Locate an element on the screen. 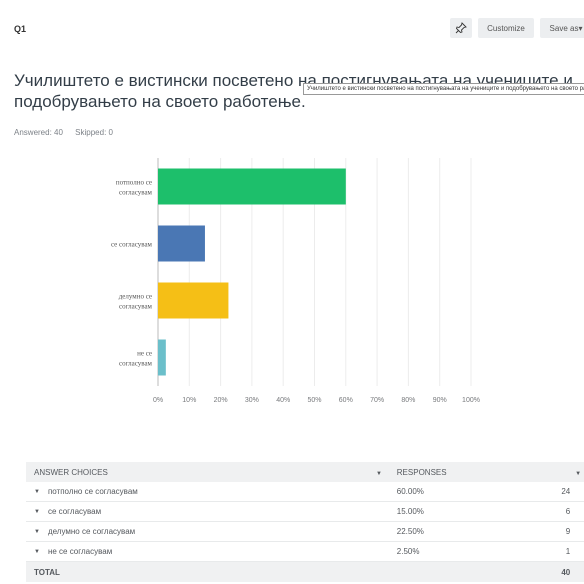  x-tick-label: 70% is located at coordinates (377, 400).